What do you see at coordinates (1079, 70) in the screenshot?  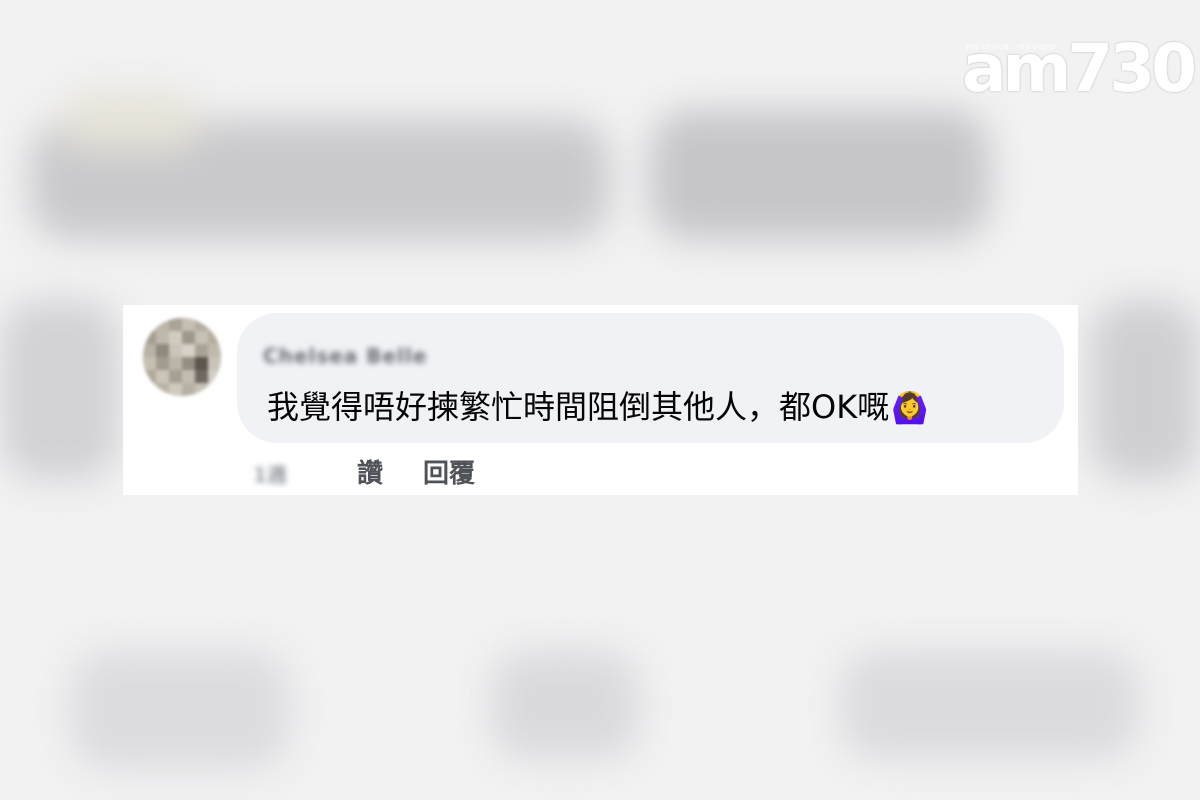 I see `am730-watermark-logo: am730 my choice . my paper` at bounding box center [1079, 70].